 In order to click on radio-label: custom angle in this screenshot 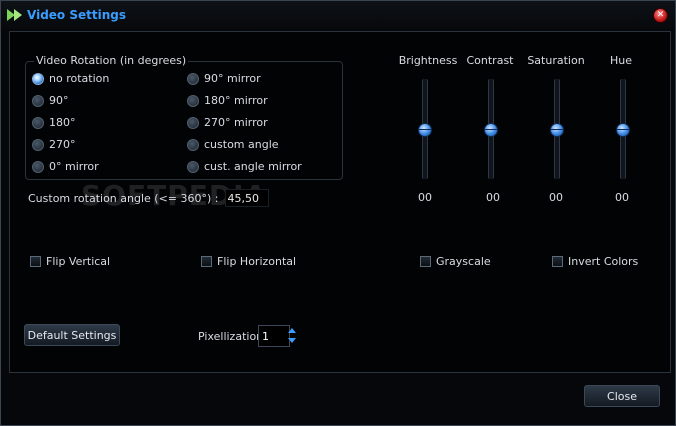, I will do `click(241, 144)`.